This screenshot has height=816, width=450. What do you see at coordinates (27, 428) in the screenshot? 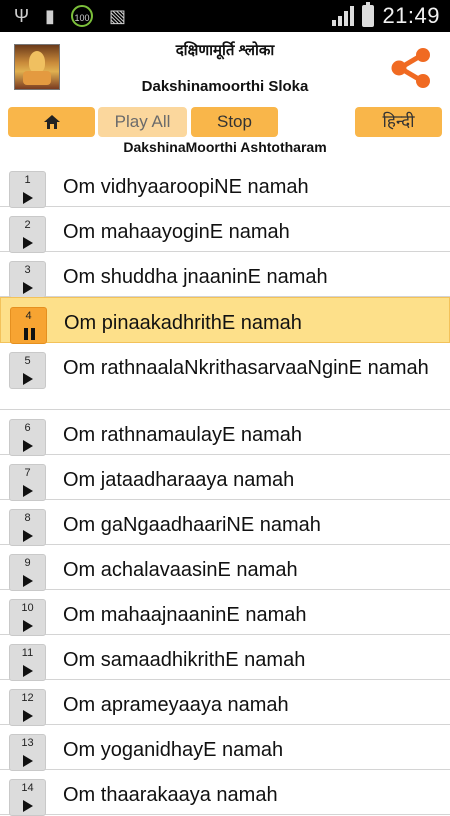
I see `item-number: 6` at bounding box center [27, 428].